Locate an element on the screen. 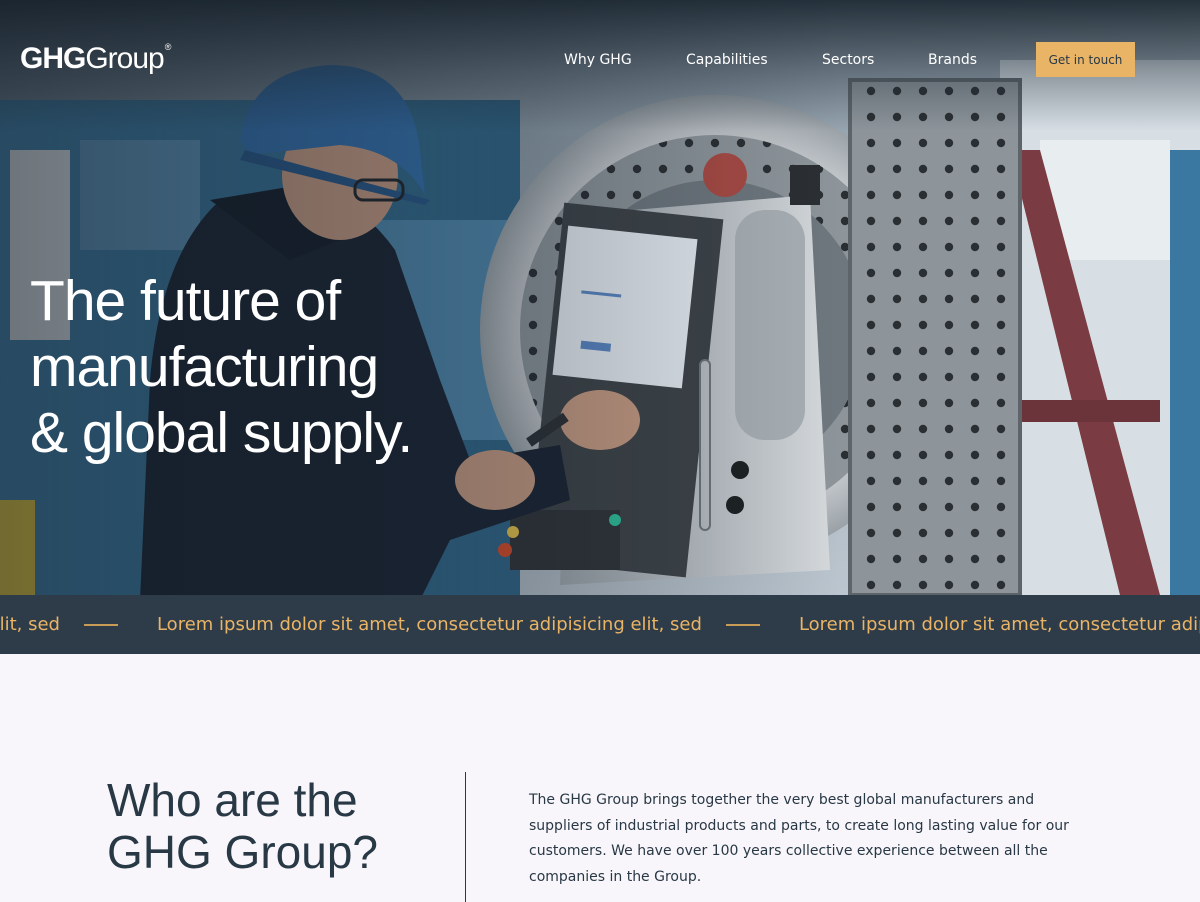  logo-registered-mark: ® is located at coordinates (168, 47).